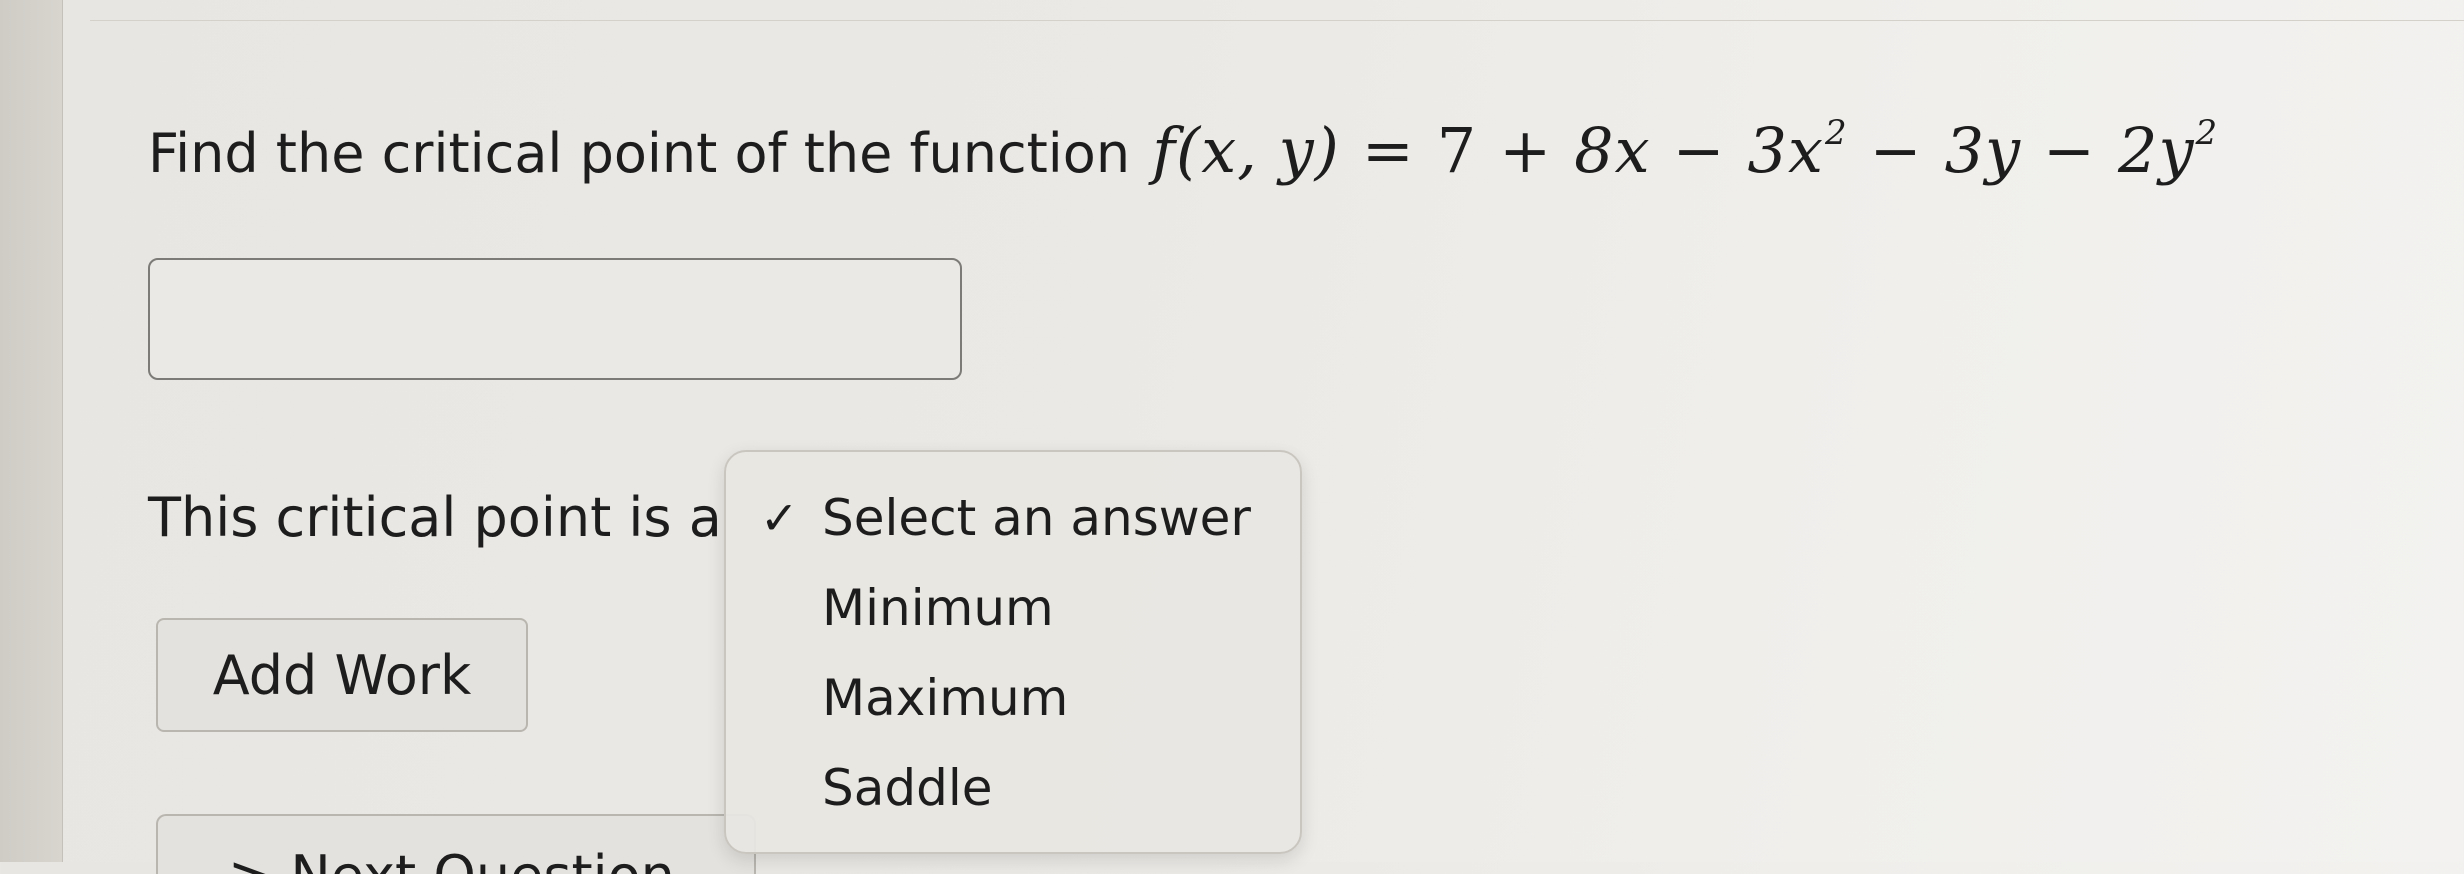 The height and width of the screenshot is (874, 2464). What do you see at coordinates (1983, 150) in the screenshot?
I see `term-3y: 3y` at bounding box center [1983, 150].